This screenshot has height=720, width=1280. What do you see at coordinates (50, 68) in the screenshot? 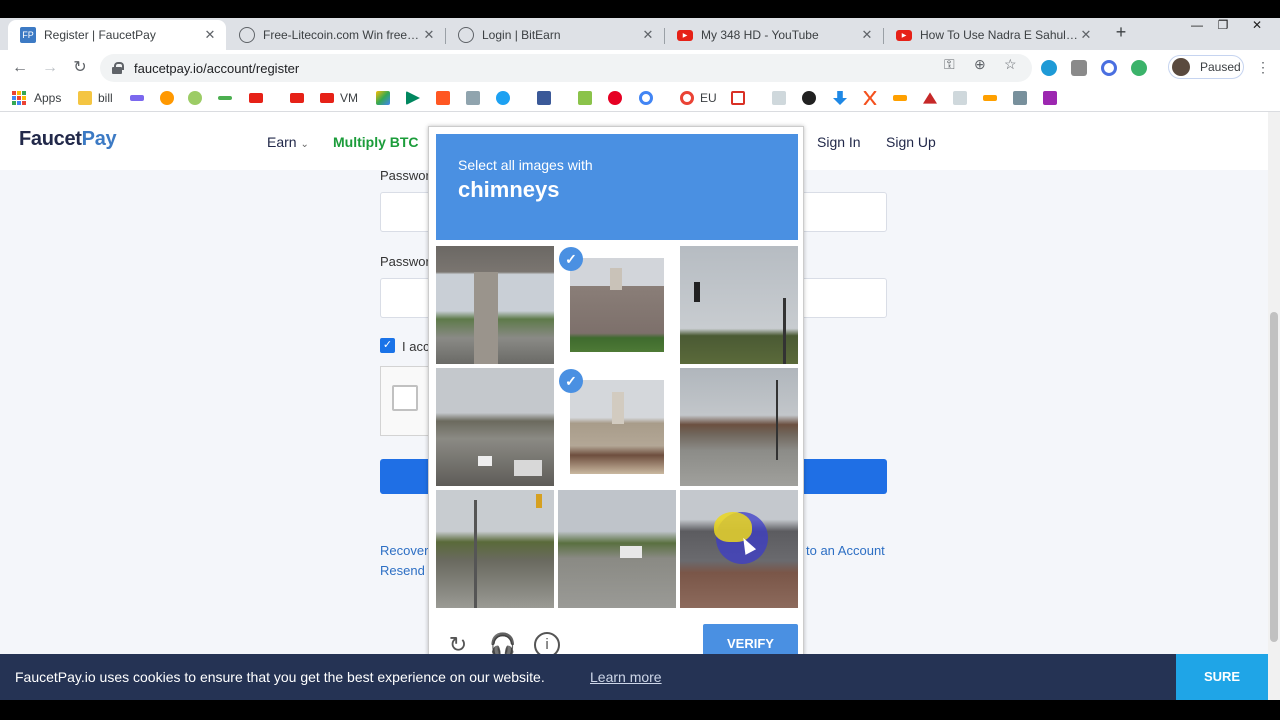
I see `forward-icon: →` at bounding box center [50, 68].